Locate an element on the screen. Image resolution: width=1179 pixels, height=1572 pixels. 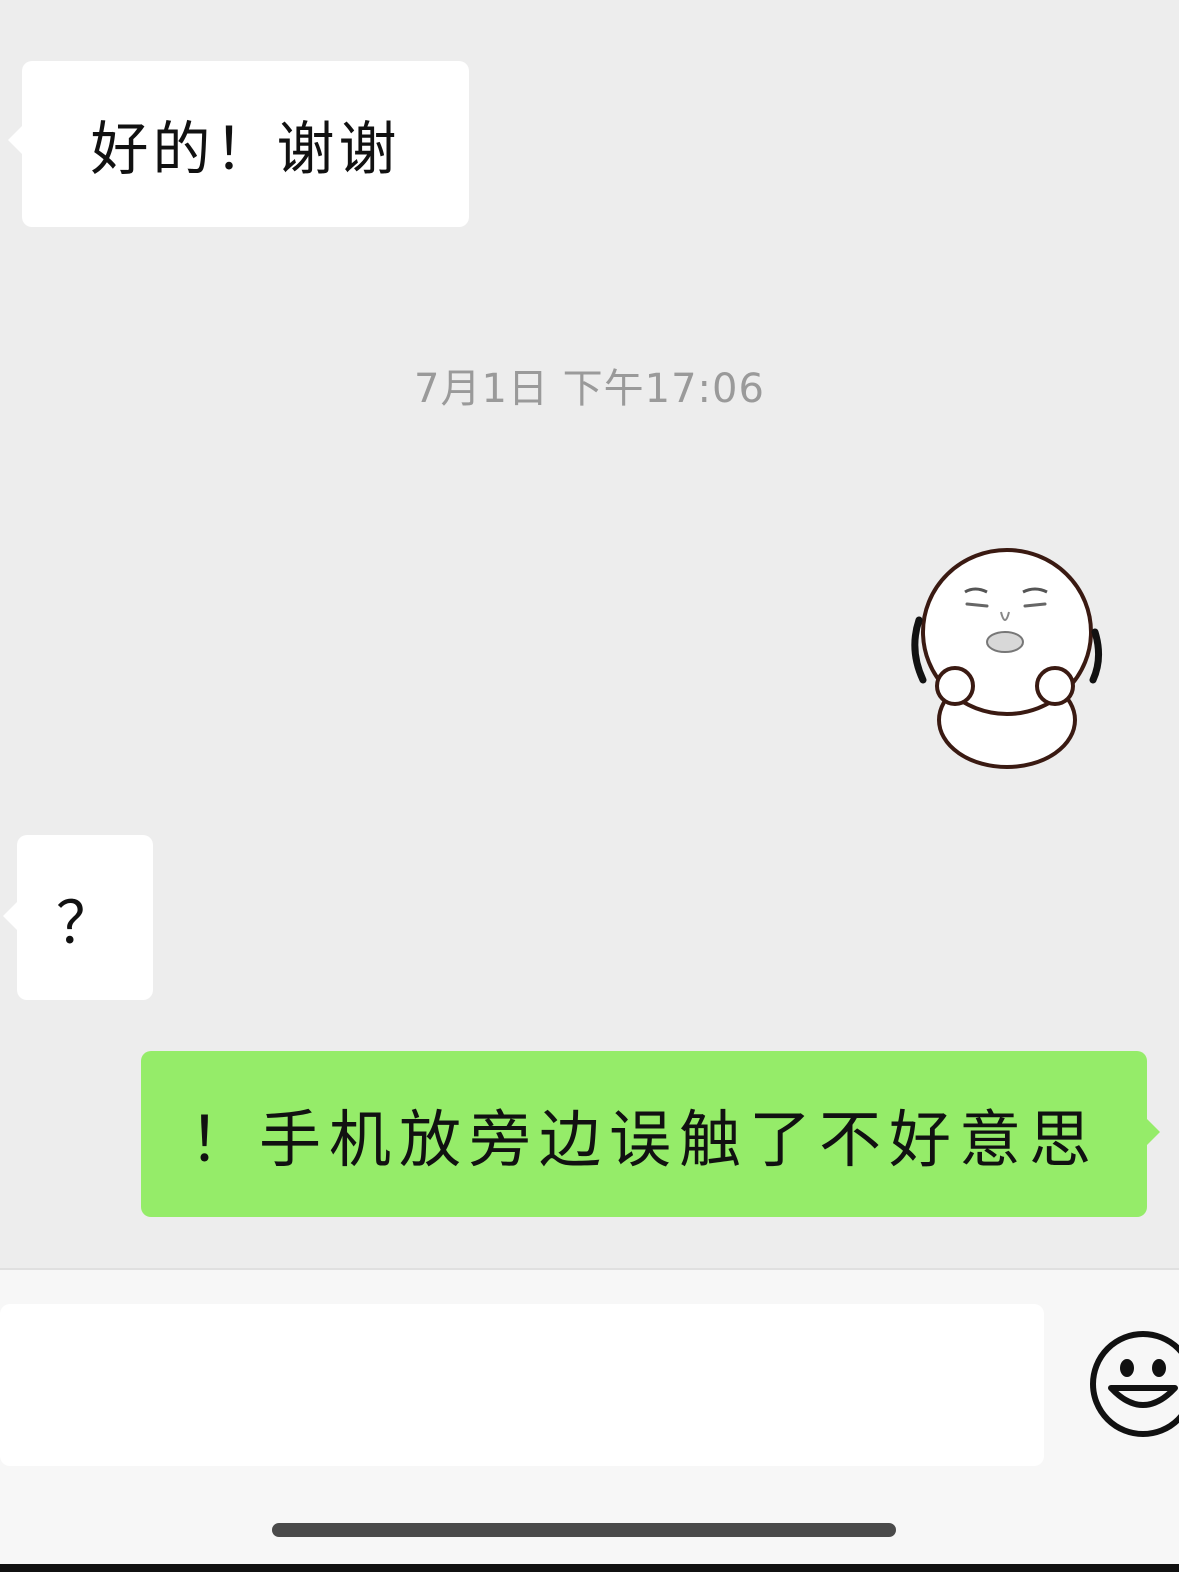
sticker-drawing is located at coordinates (1006, 658).